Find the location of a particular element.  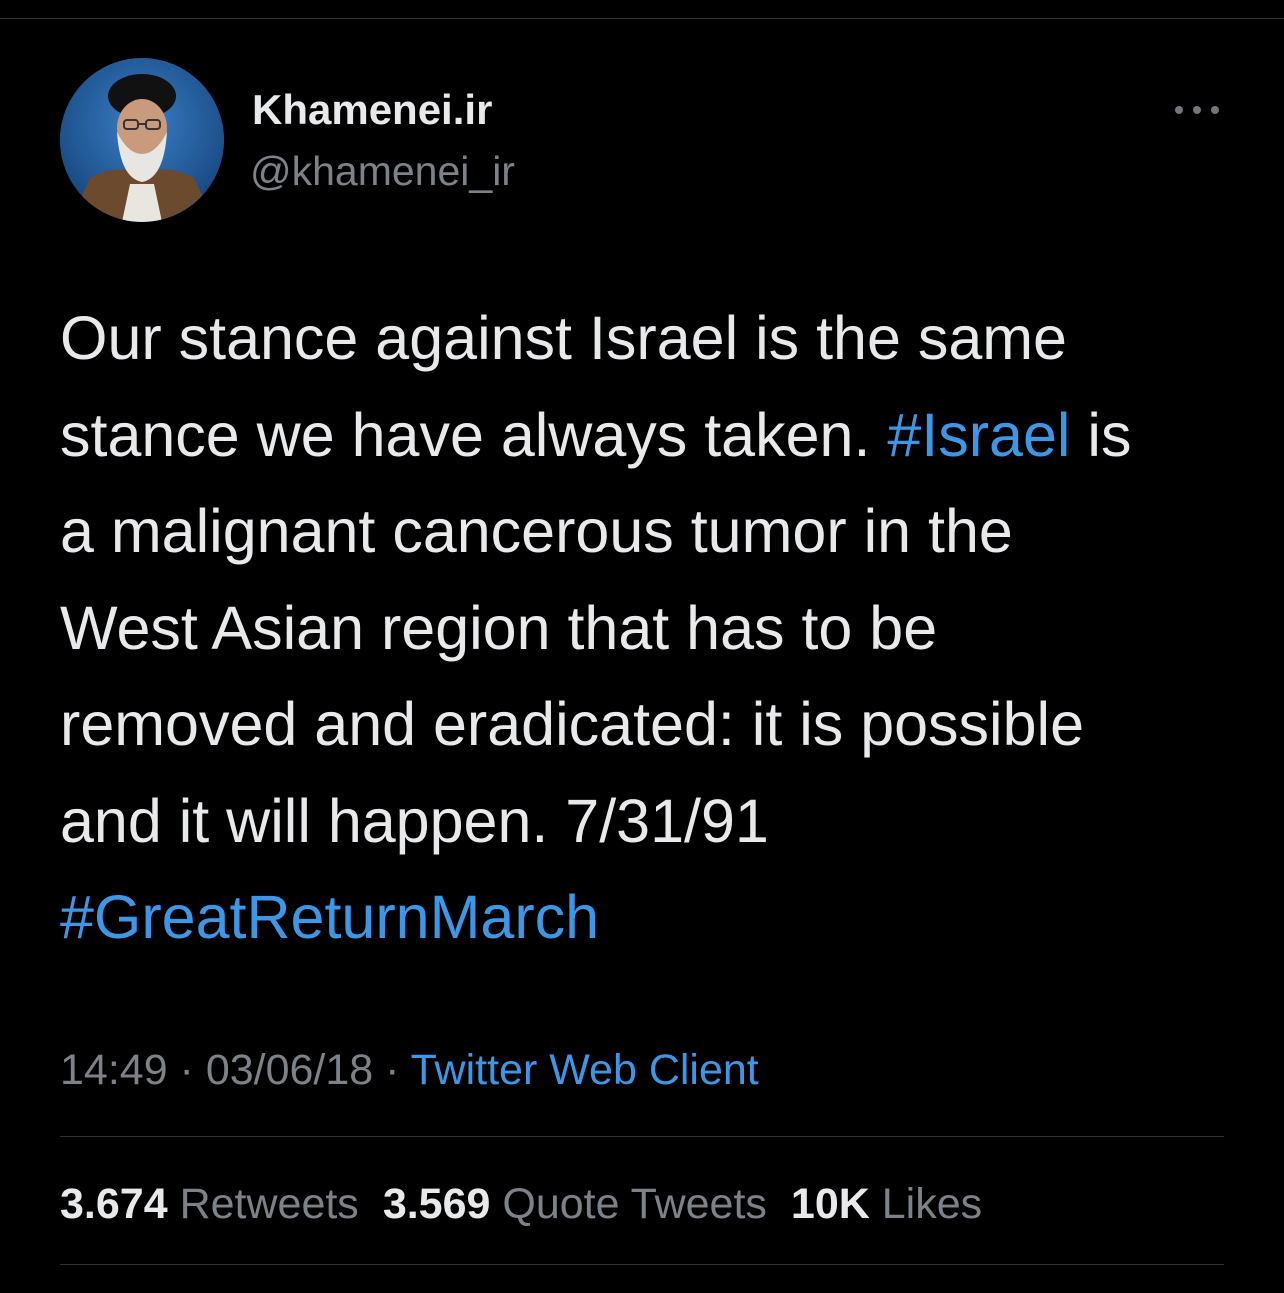

likes-stat: 10K Likes is located at coordinates (886, 1204).